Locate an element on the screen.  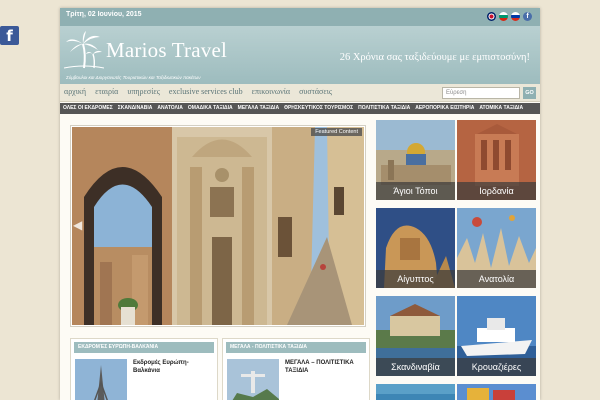
russian-flag-icon is located at coordinates (515, 16).